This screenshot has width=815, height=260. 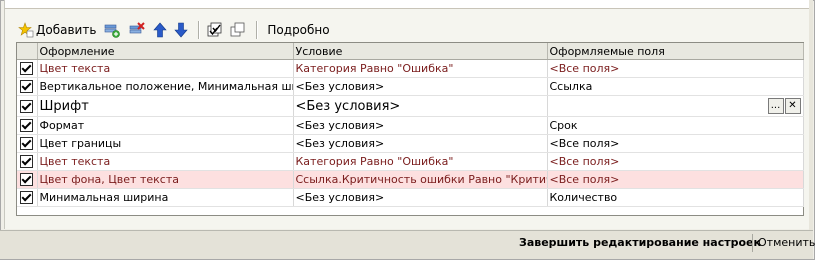 I want to click on table-row-editing: Шрифт <Без условия> ... ✕, so click(x=410, y=106).